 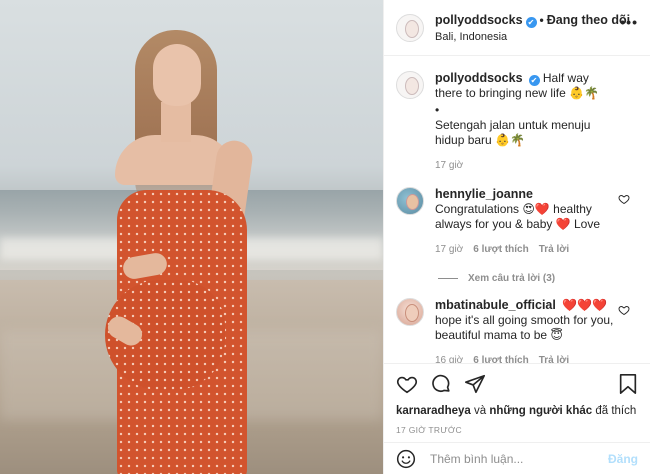 I want to click on comment-meta: 17 giờ 6 lượt thích Trả lời, so click(x=525, y=249).